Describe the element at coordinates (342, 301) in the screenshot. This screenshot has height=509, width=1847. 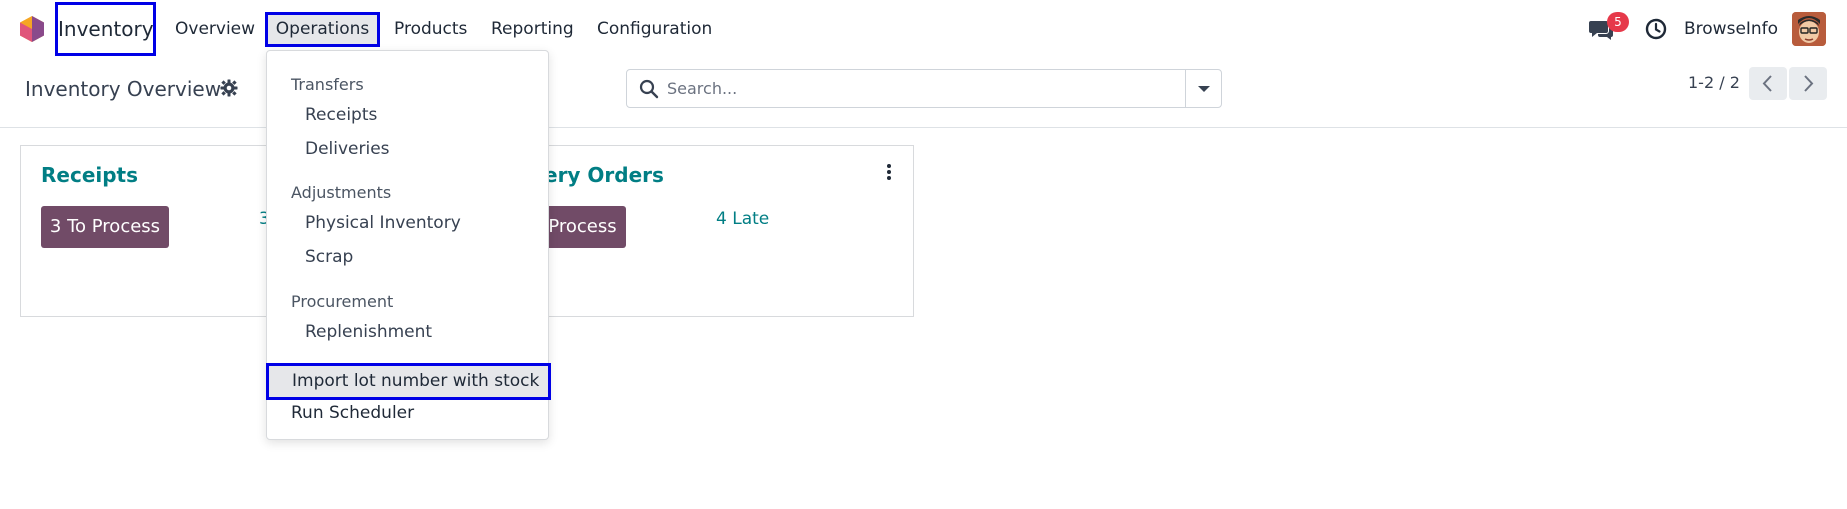
I see `dropdown-header-procurement: Procurement` at that location.